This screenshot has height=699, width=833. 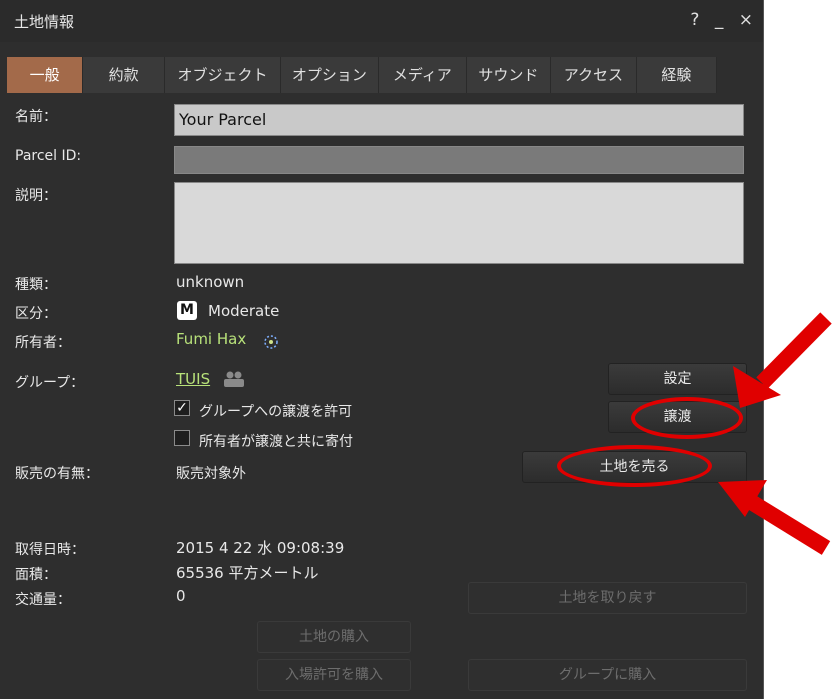 What do you see at coordinates (774, 517) in the screenshot?
I see `lower-arrow-icon` at bounding box center [774, 517].